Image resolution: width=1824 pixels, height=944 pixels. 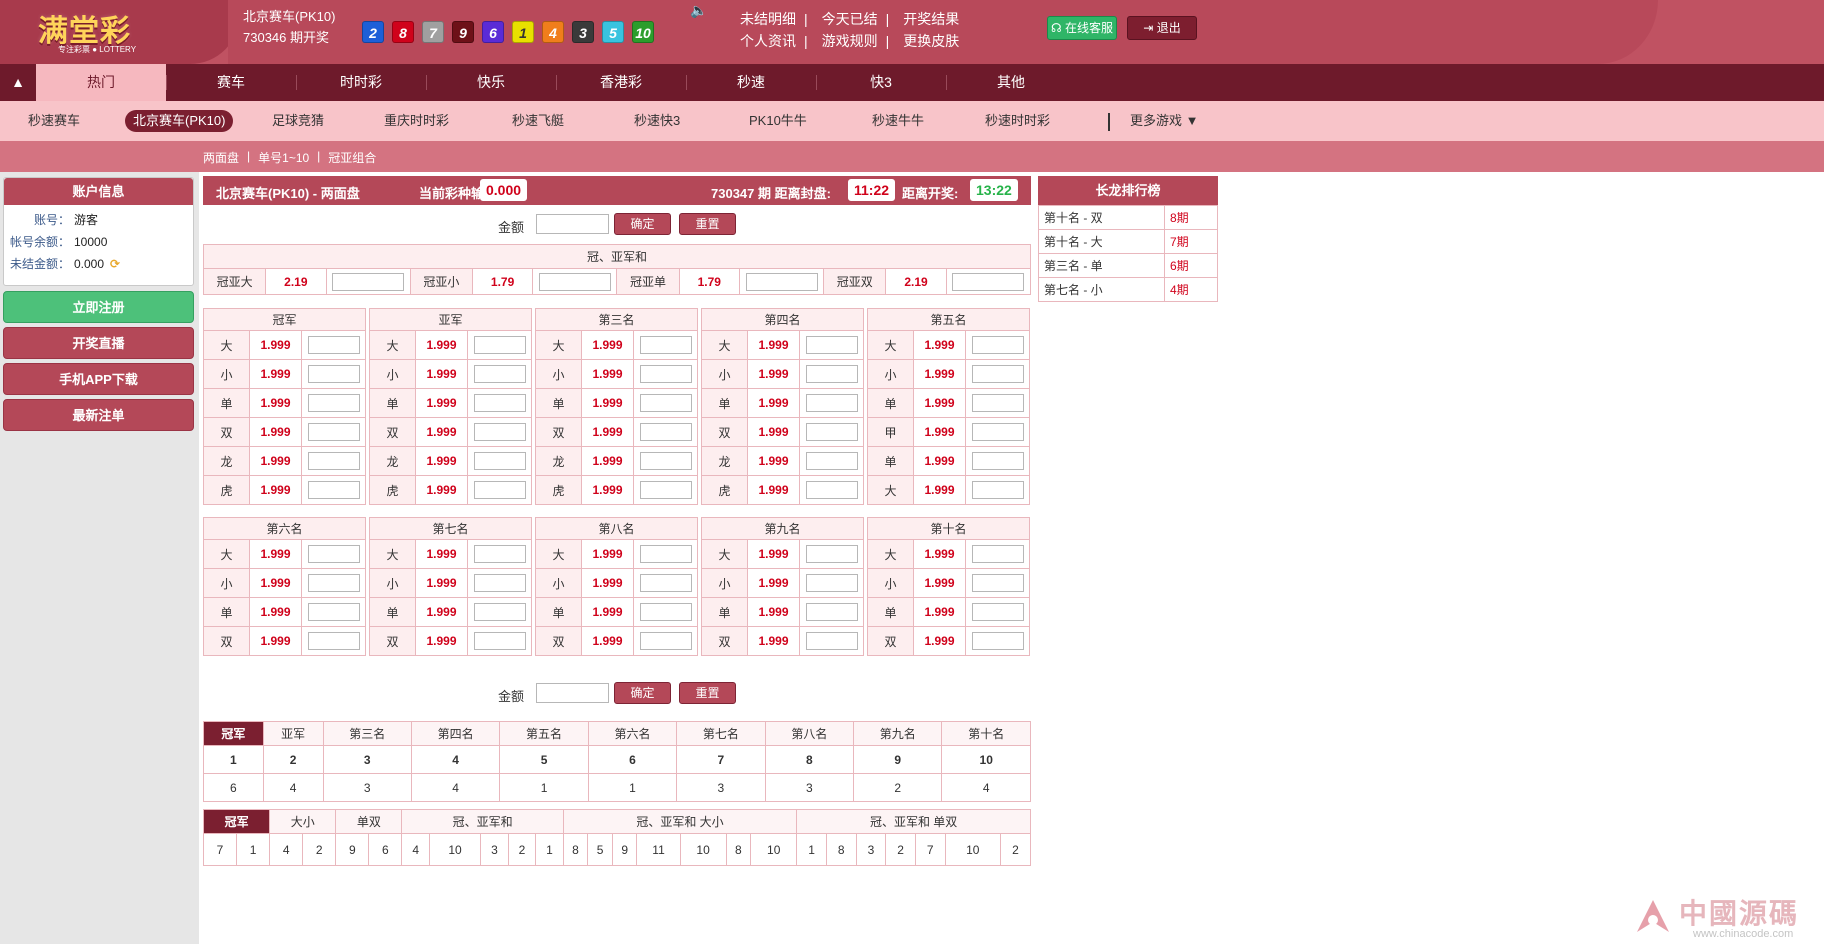 What do you see at coordinates (233, 733) in the screenshot?
I see `stats-tab: 冠军` at bounding box center [233, 733].